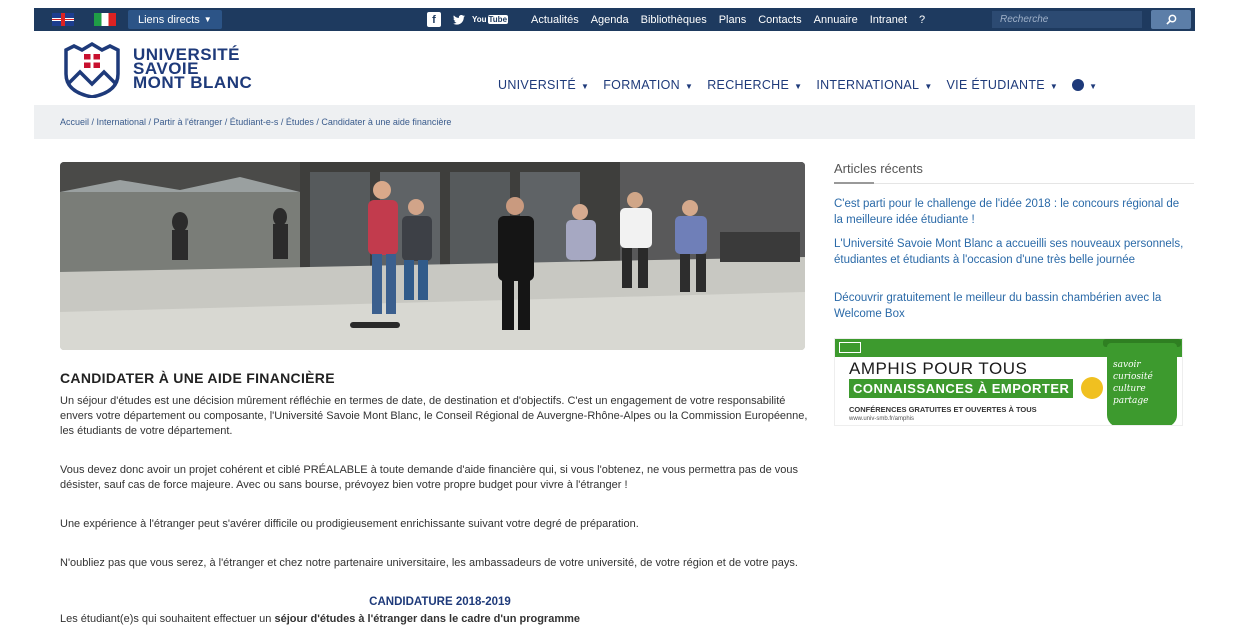  I want to click on nav-formation: FORMATION ▼, so click(648, 85).